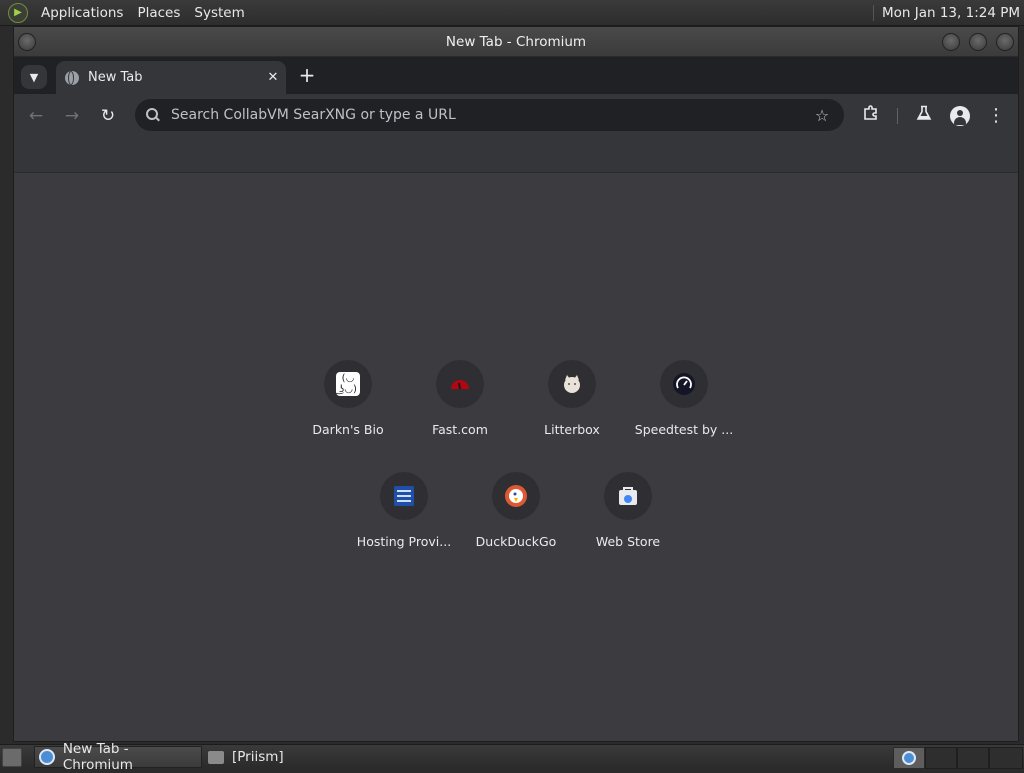  I want to click on close-tab-button: ✕, so click(273, 78).